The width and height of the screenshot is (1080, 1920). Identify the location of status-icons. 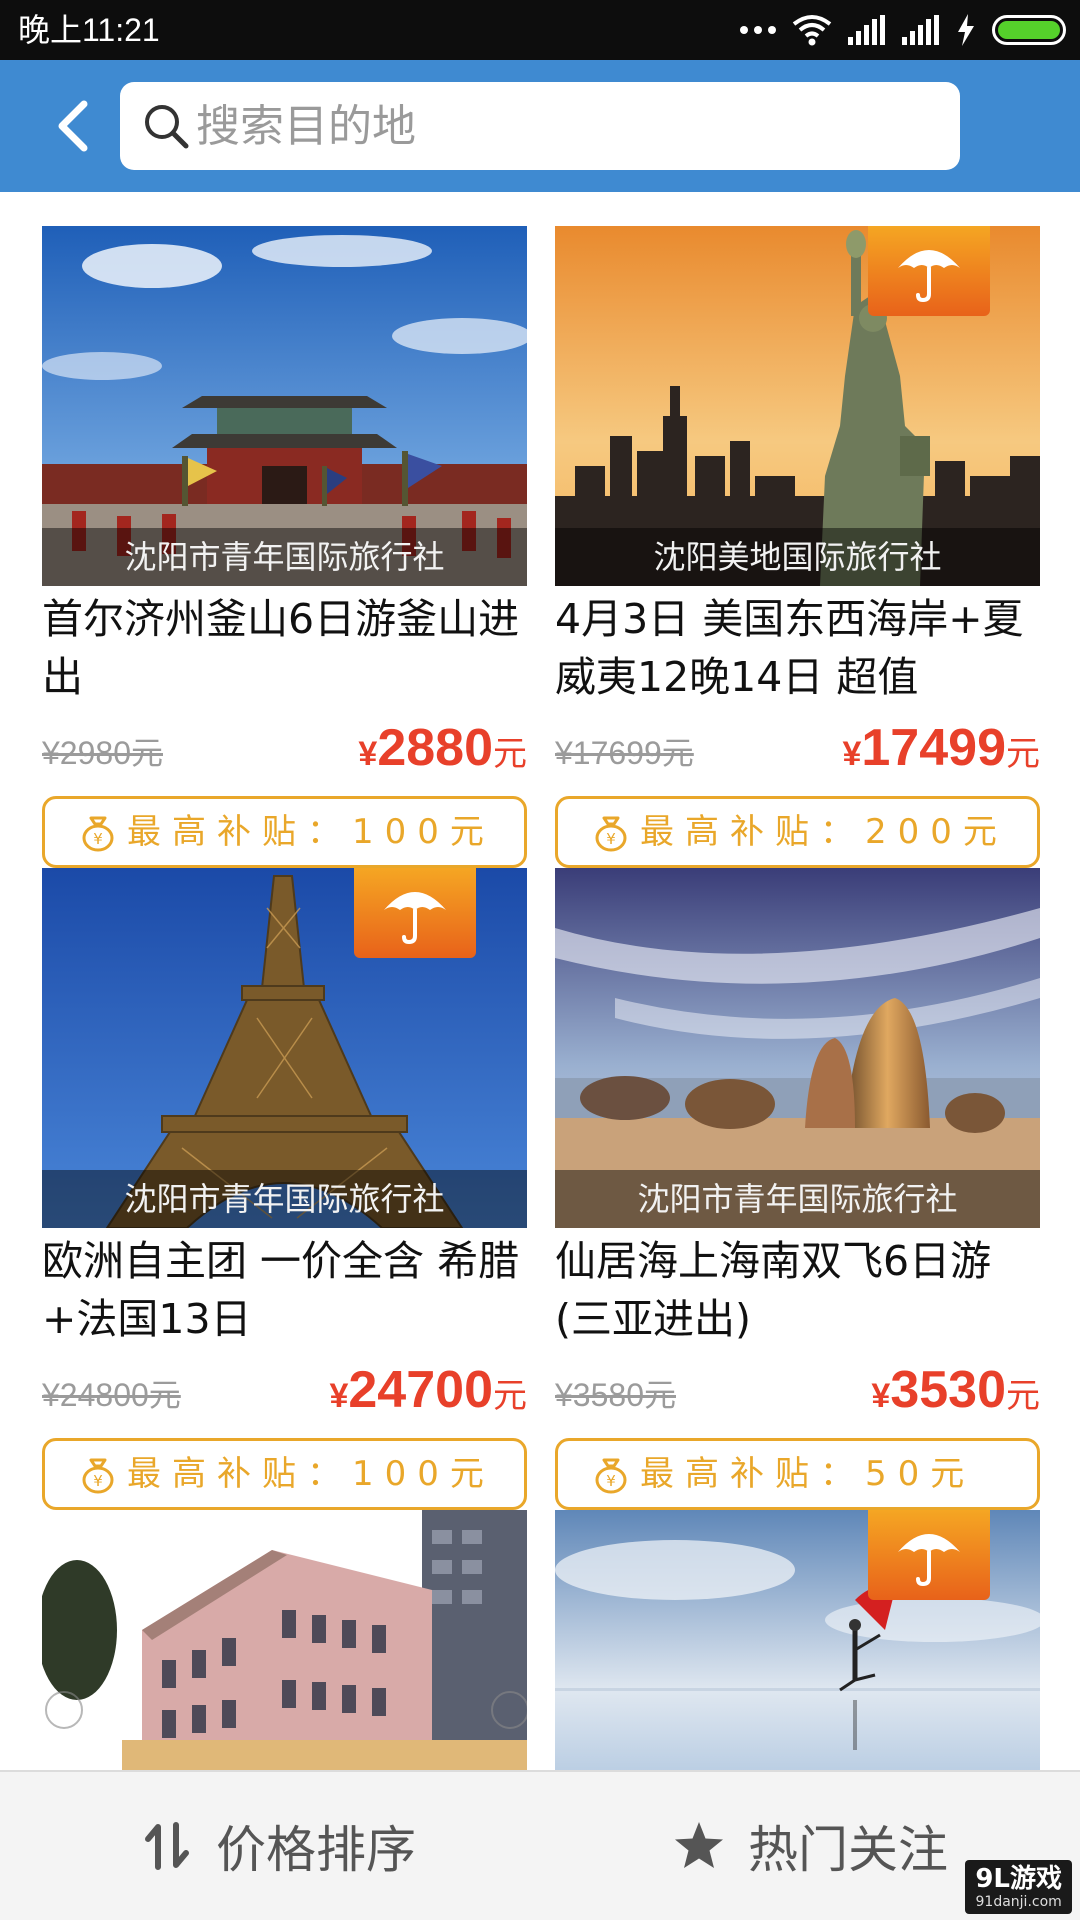
(903, 30).